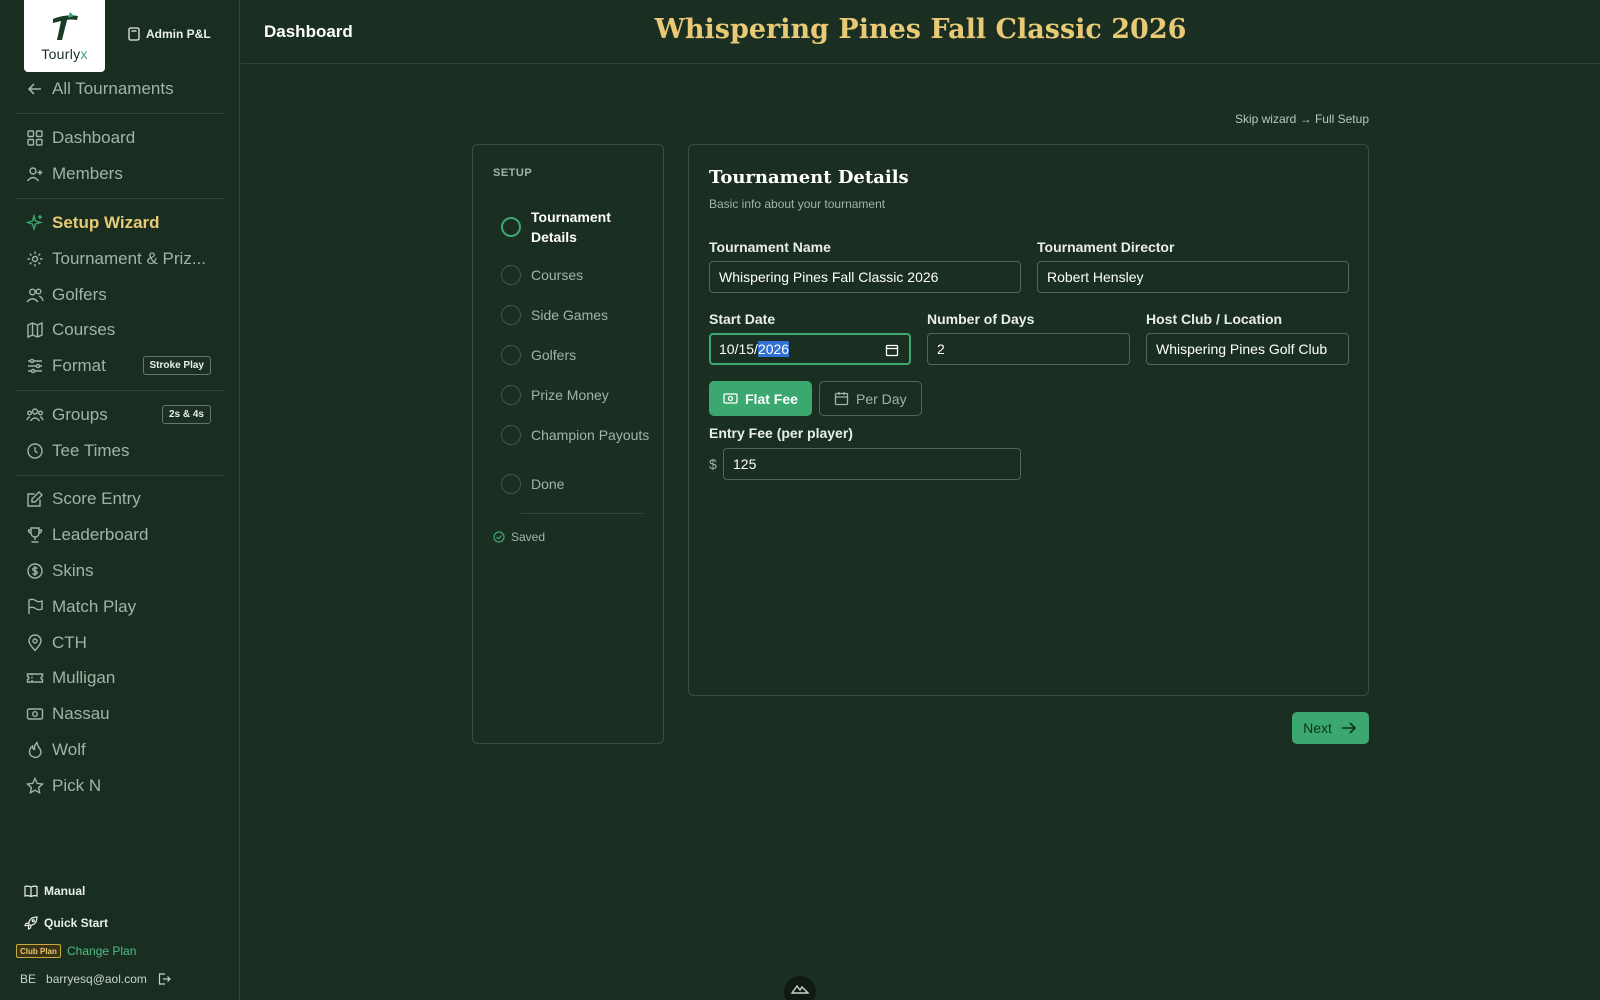  I want to click on sidebar-item-label: Wolf, so click(69, 749).